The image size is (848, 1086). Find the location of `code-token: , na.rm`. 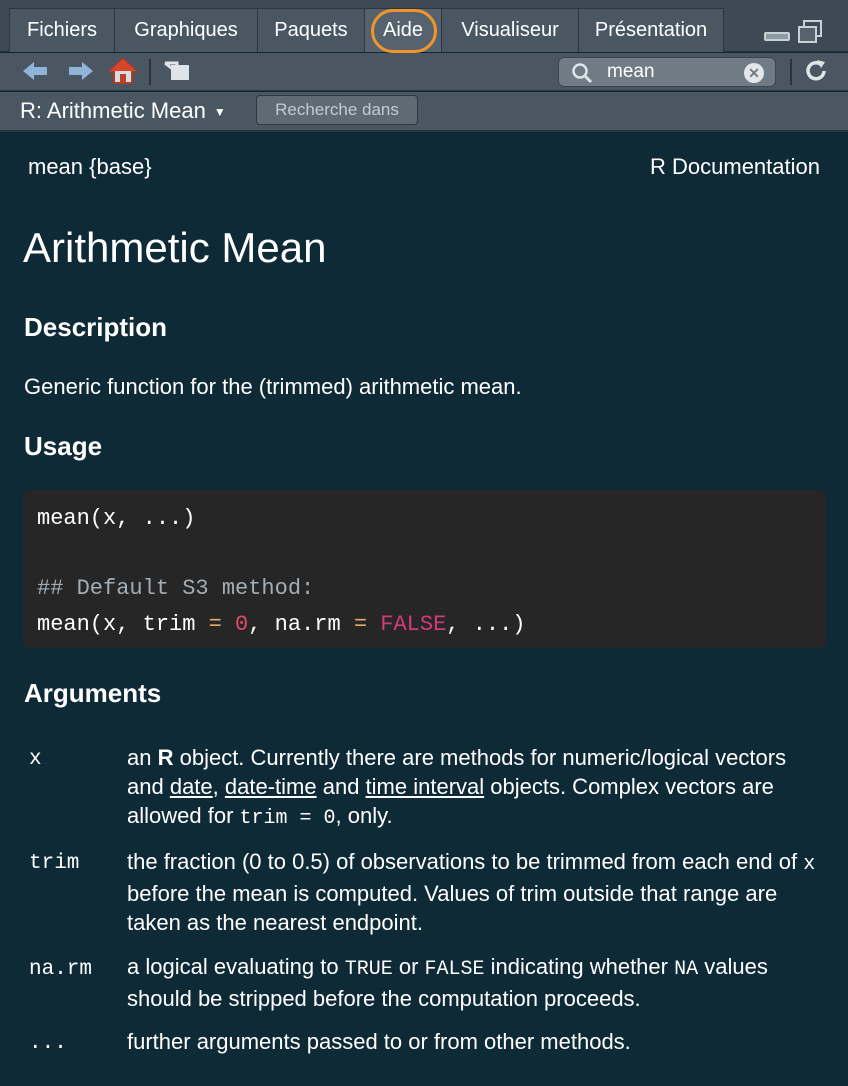

code-token: , na.rm is located at coordinates (301, 624).